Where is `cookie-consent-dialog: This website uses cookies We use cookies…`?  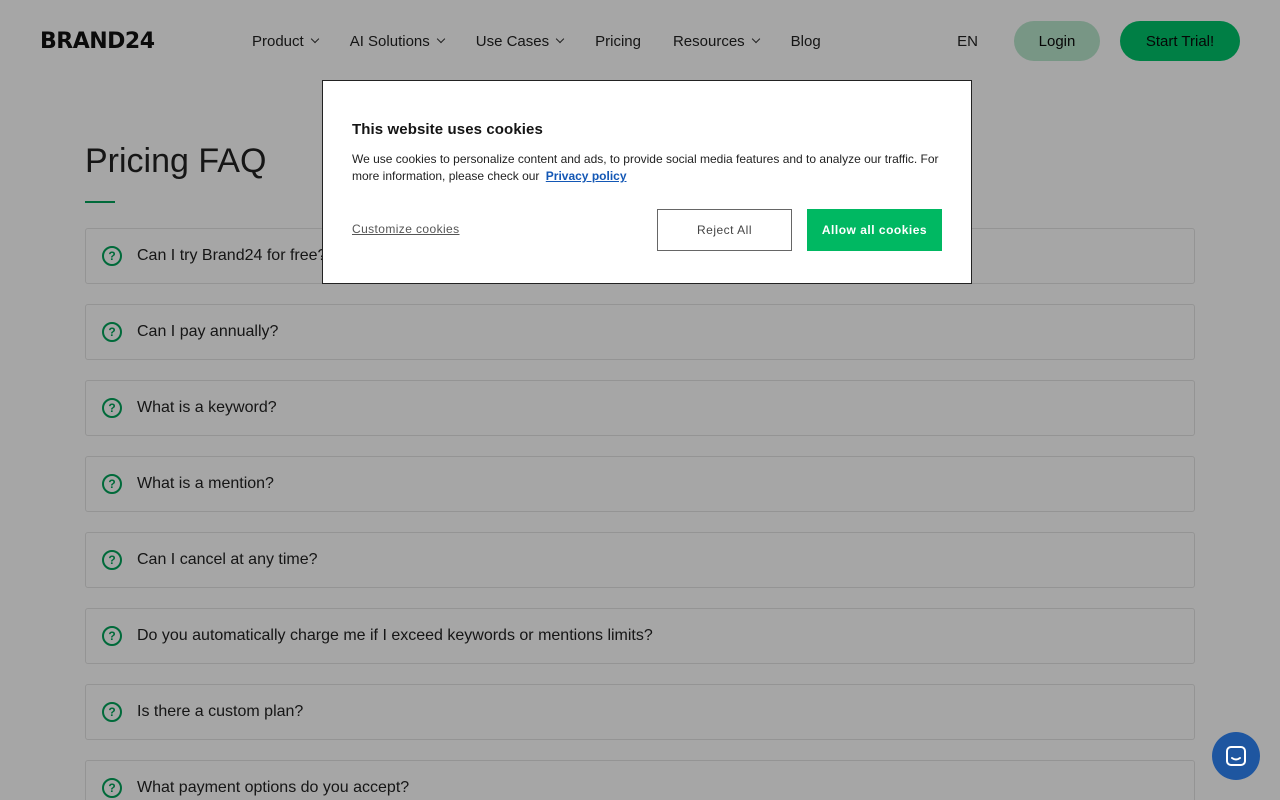 cookie-consent-dialog: This website uses cookies We use cookies… is located at coordinates (647, 182).